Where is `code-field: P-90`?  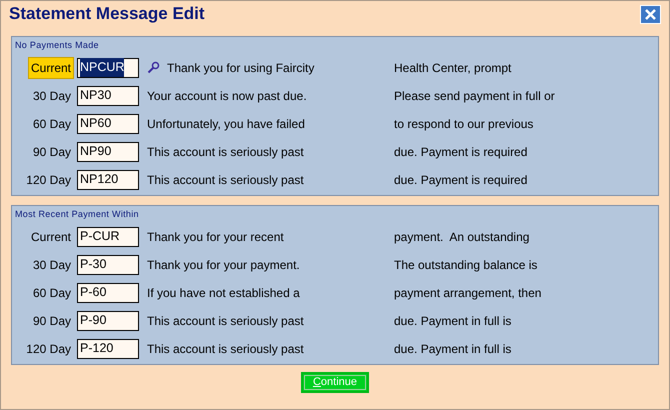
code-field: P-90 is located at coordinates (108, 320).